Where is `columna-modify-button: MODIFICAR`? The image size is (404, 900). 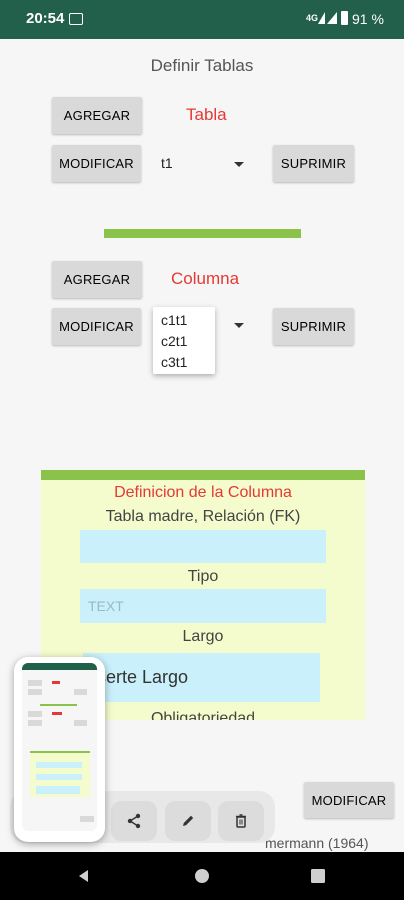 columna-modify-button: MODIFICAR is located at coordinates (96, 326).